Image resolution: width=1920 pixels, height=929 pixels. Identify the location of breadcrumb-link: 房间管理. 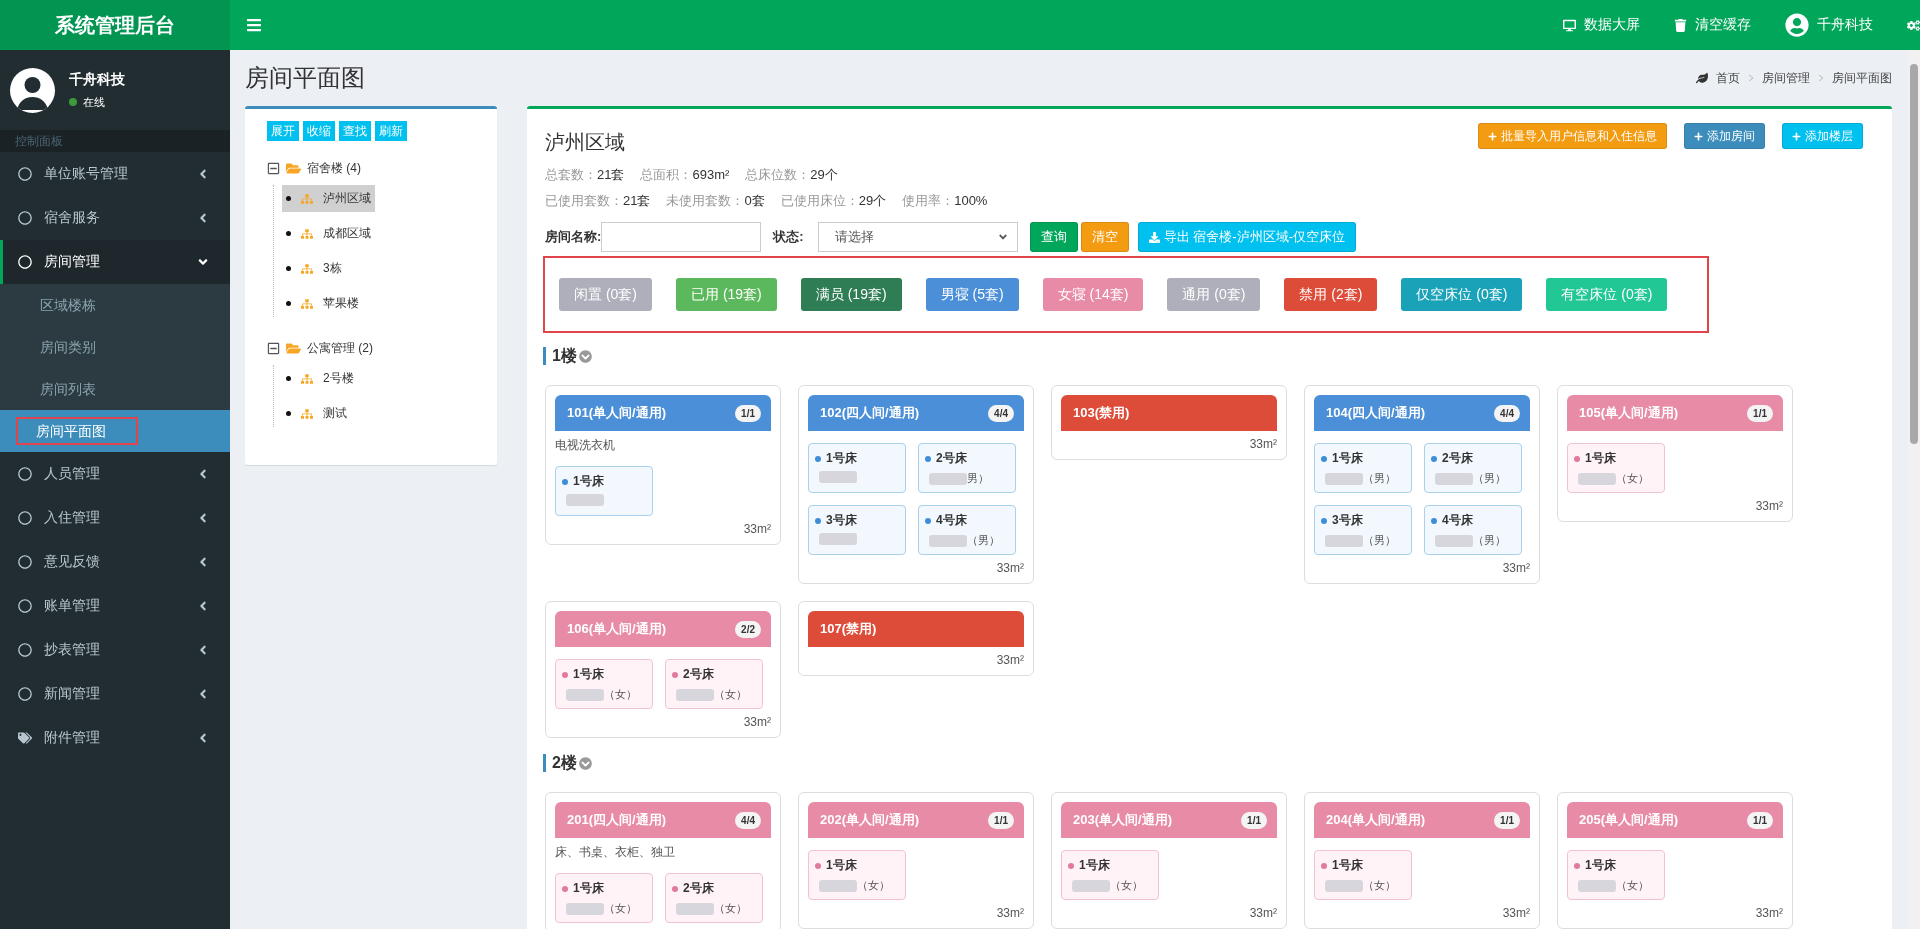
(1786, 78).